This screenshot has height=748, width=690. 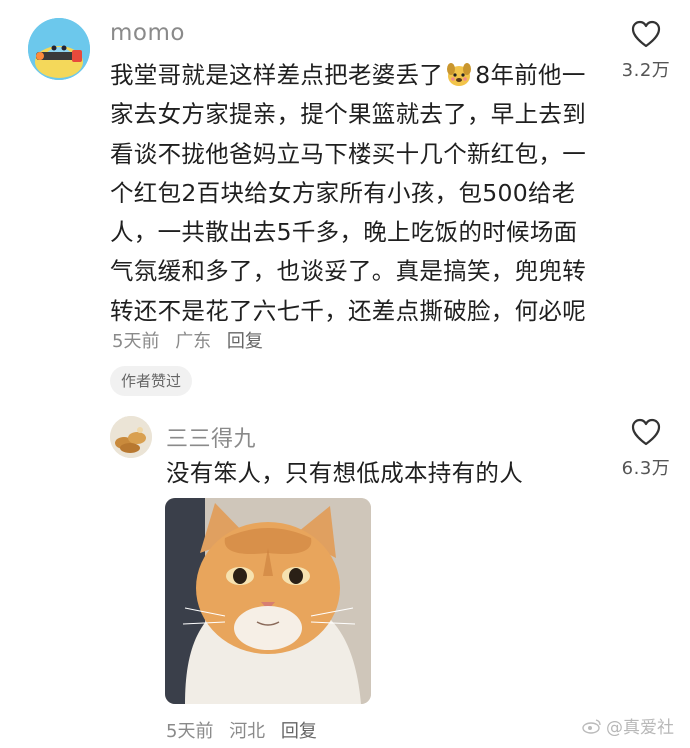 I want to click on comment-meta: 5天前 河北 回复, so click(x=246, y=730).